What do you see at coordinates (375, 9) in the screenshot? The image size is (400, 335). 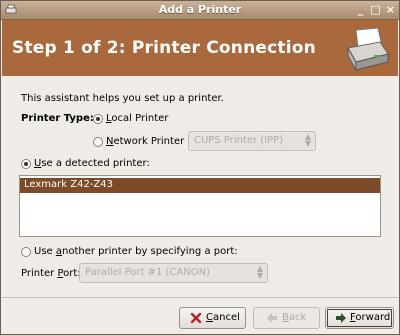 I see `maximize-icon: □` at bounding box center [375, 9].